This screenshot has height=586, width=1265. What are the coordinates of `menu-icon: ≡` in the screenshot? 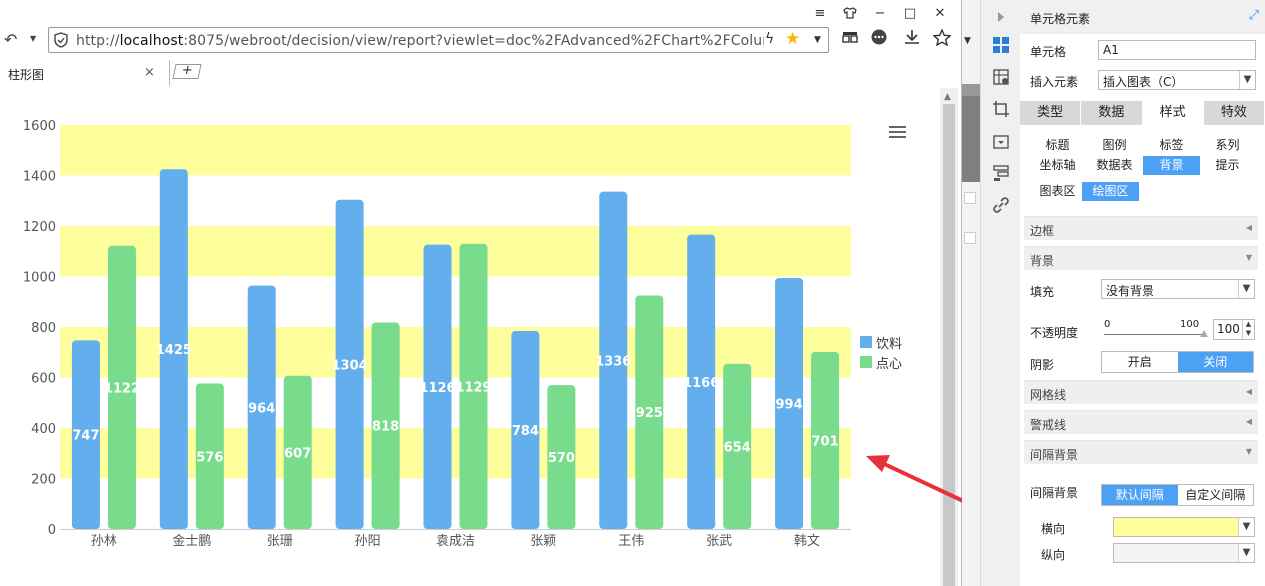 It's located at (820, 13).